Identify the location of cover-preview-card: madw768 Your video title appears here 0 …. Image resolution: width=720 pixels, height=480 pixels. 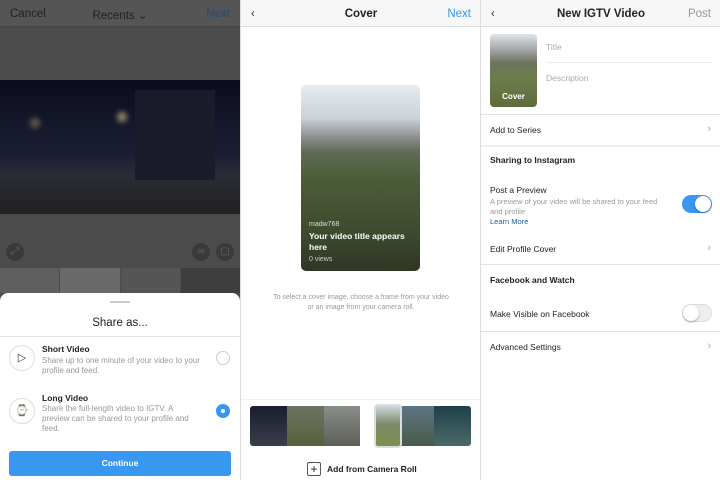
(360, 178).